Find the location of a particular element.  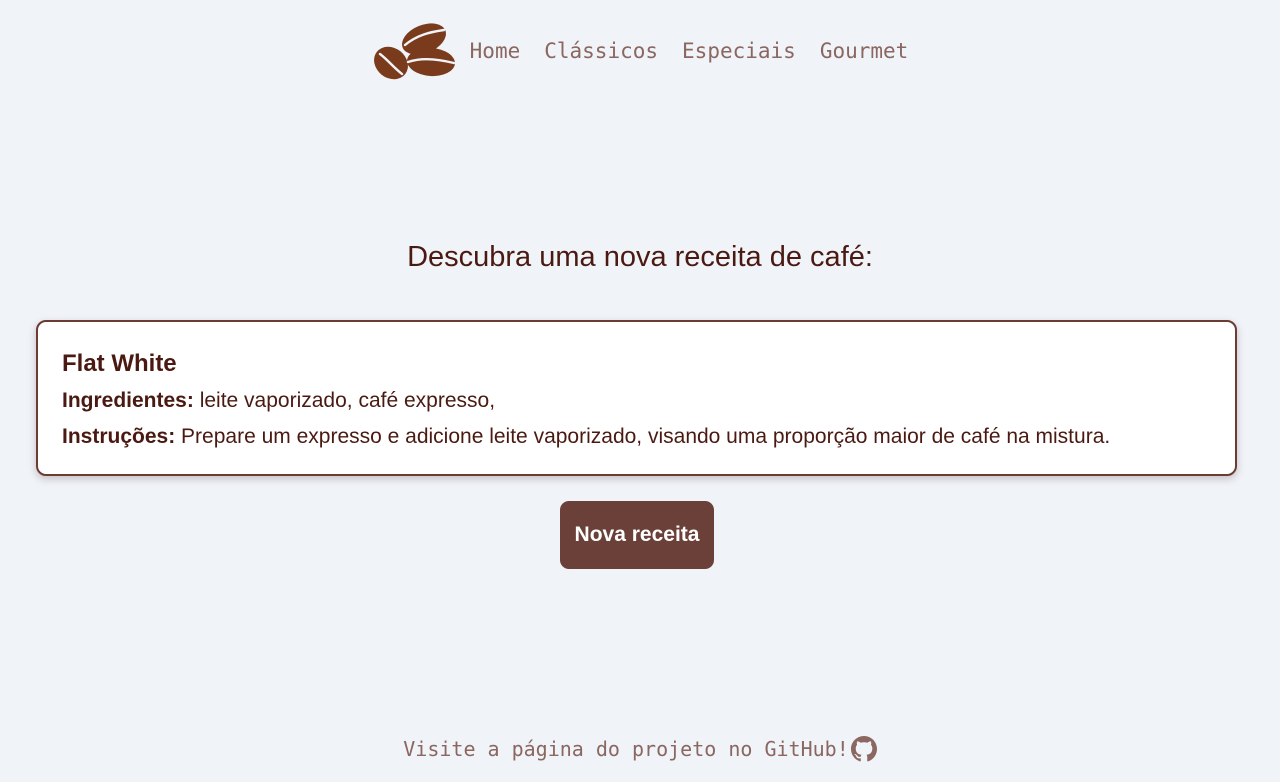

page-headline: Descubra uma nova receita de café: is located at coordinates (640, 257).